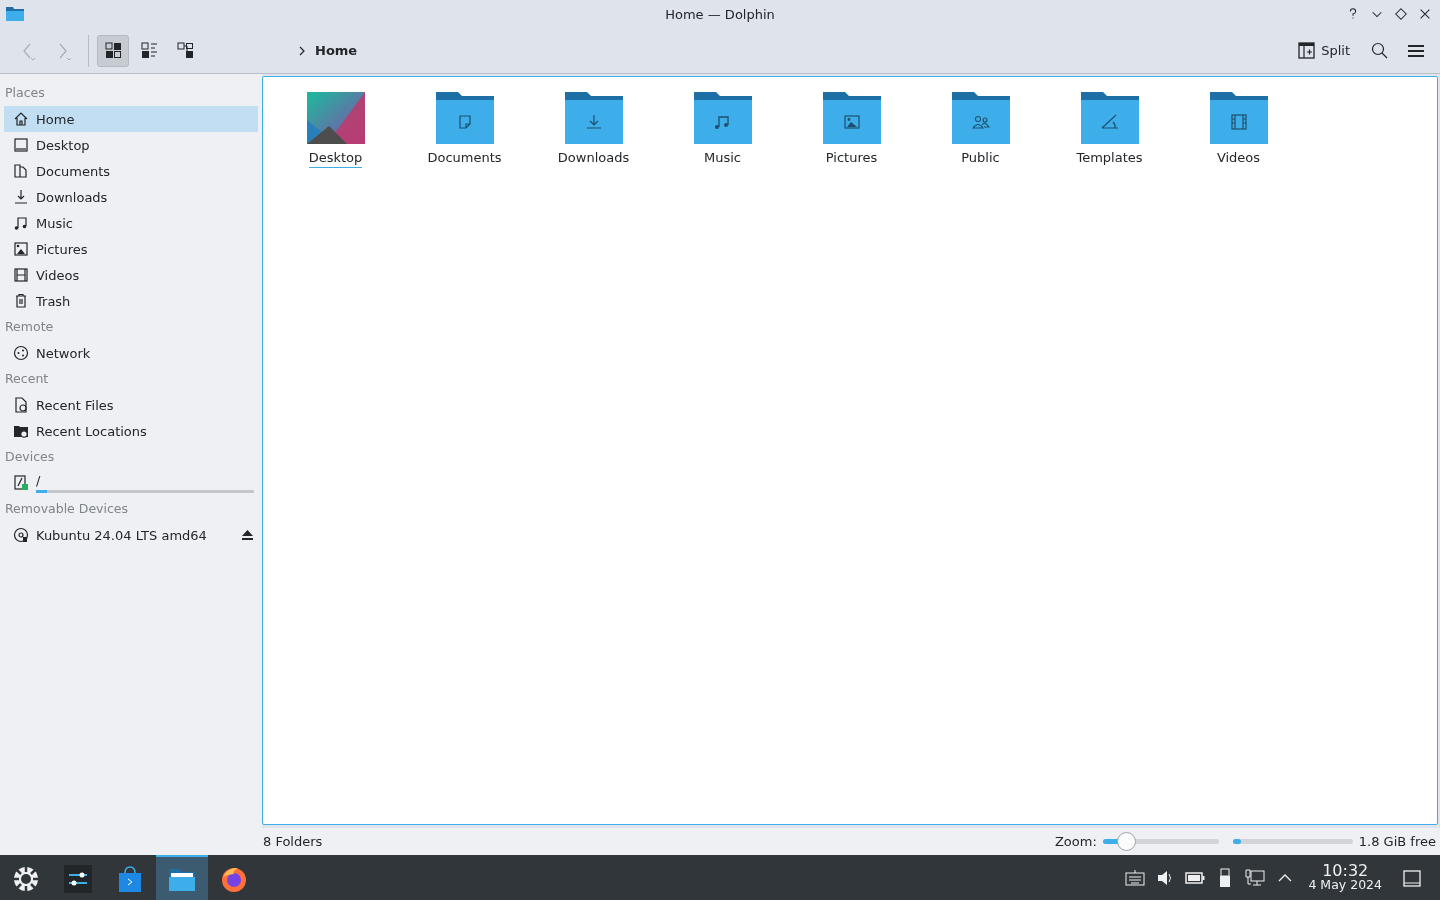 The width and height of the screenshot is (1440, 900). I want to click on sidebar-item: Network, so click(131, 353).